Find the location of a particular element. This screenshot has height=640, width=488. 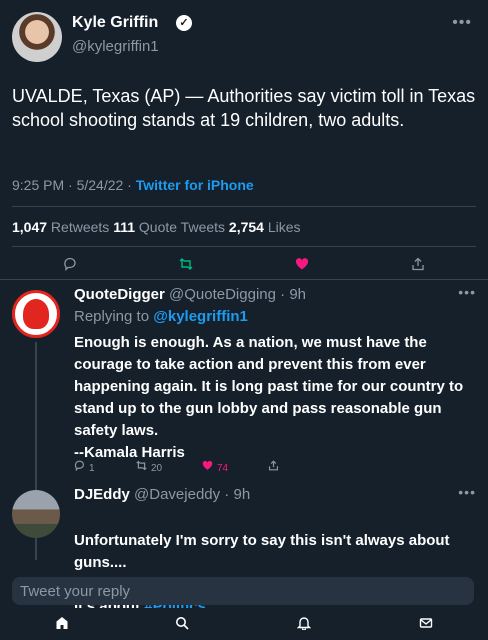

replying-to-mention: @kylegriffin1 is located at coordinates (200, 316).